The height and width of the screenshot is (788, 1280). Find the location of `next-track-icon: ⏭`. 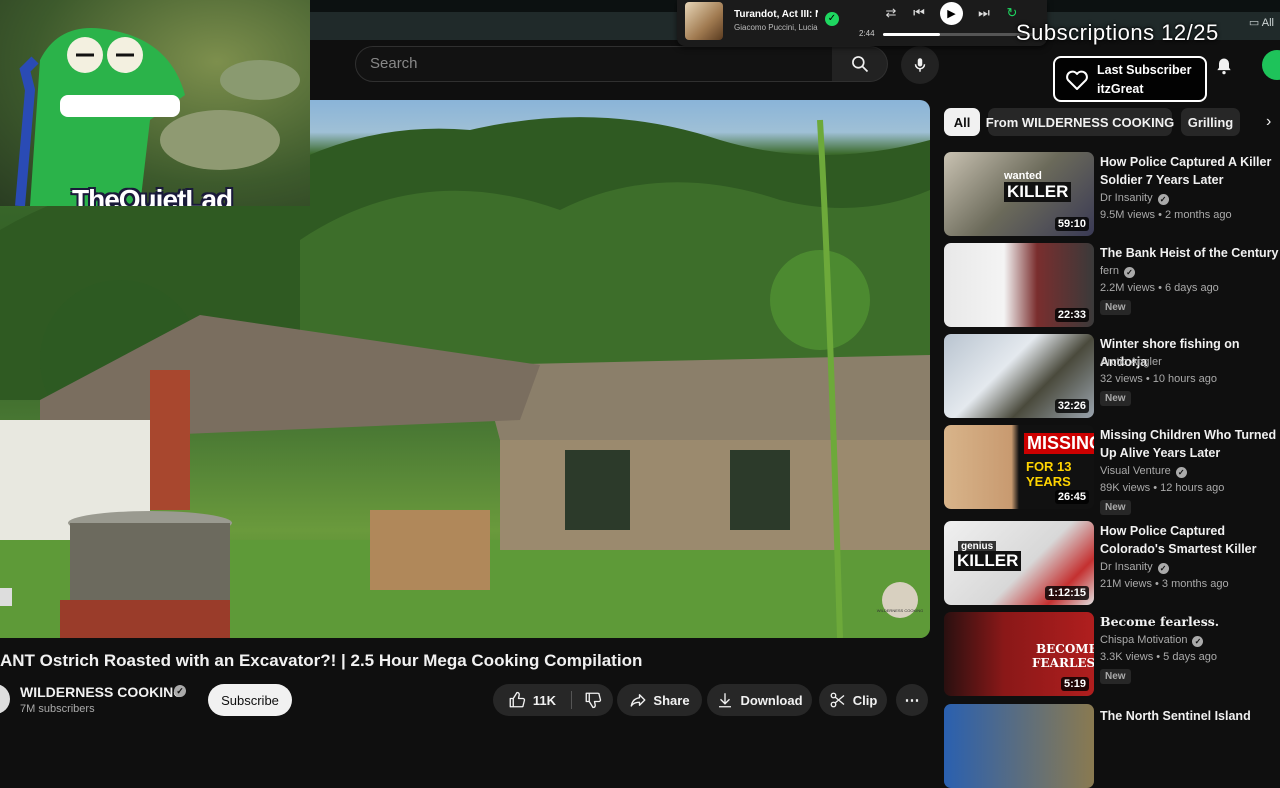

next-track-icon: ⏭ is located at coordinates (984, 13).